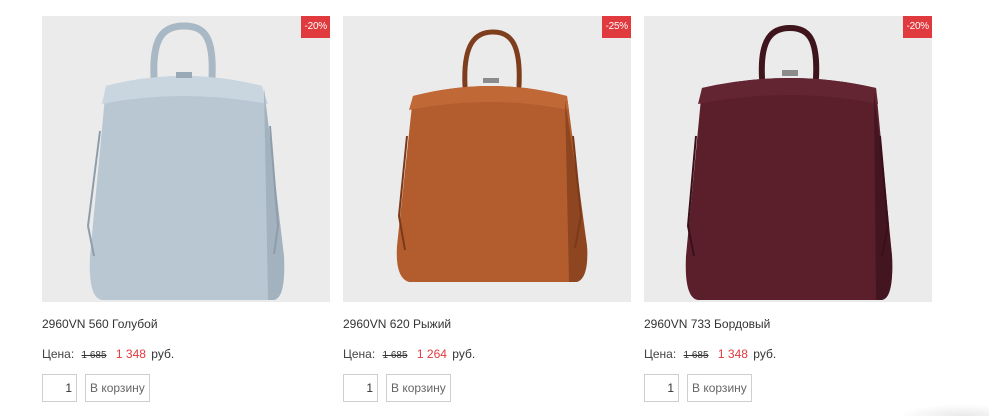 The height and width of the screenshot is (416, 989). I want to click on price-row: Цена: 1 685 1 264 руб., so click(487, 354).